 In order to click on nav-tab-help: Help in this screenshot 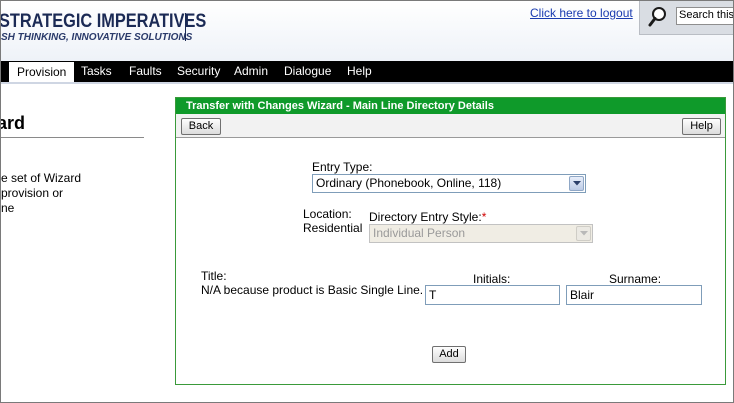, I will do `click(359, 71)`.